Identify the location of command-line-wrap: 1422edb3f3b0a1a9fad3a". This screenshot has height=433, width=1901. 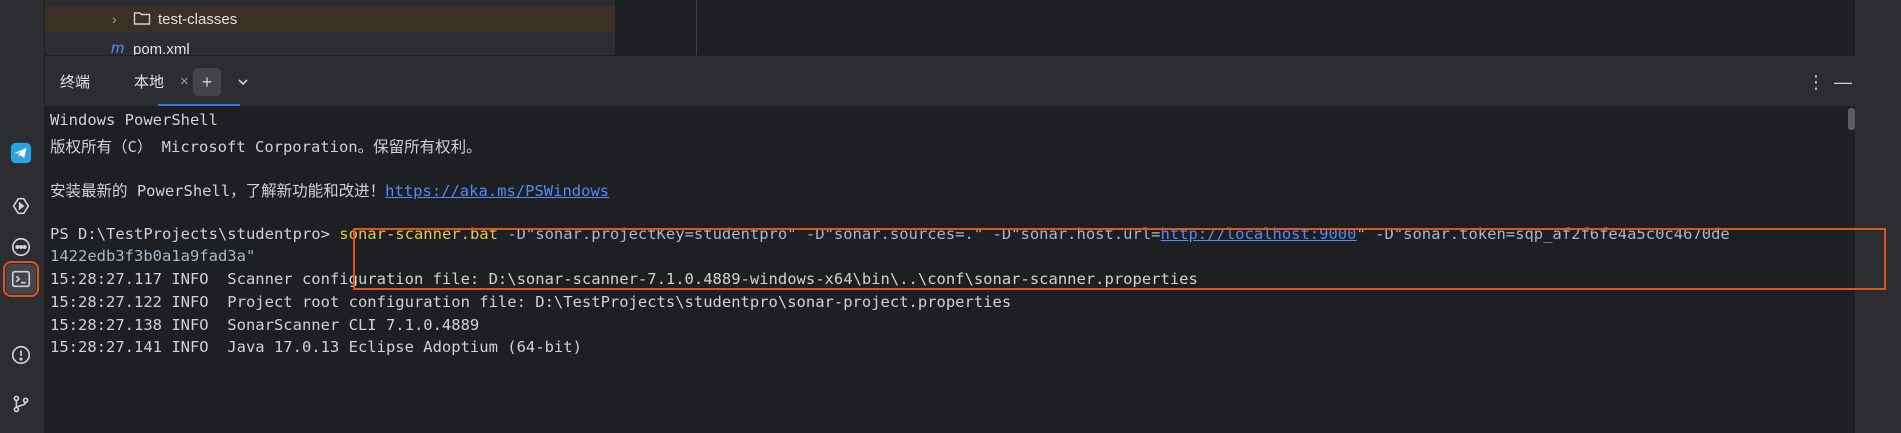
(153, 256).